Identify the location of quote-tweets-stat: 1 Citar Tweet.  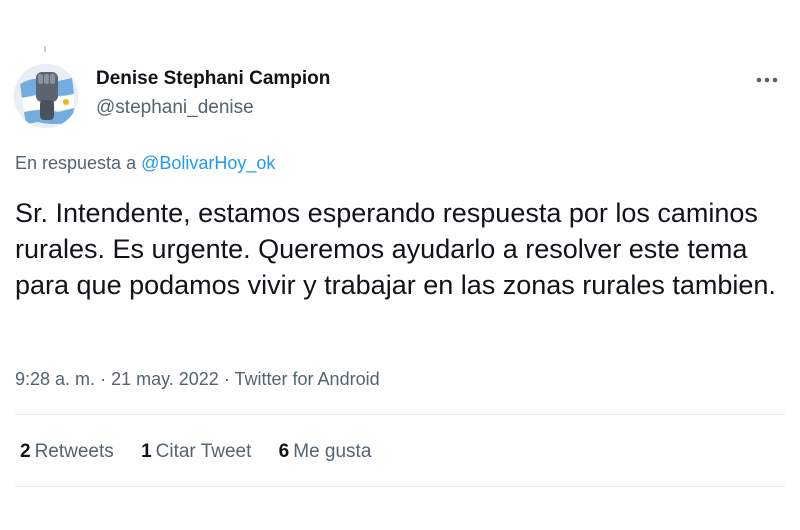
(196, 452).